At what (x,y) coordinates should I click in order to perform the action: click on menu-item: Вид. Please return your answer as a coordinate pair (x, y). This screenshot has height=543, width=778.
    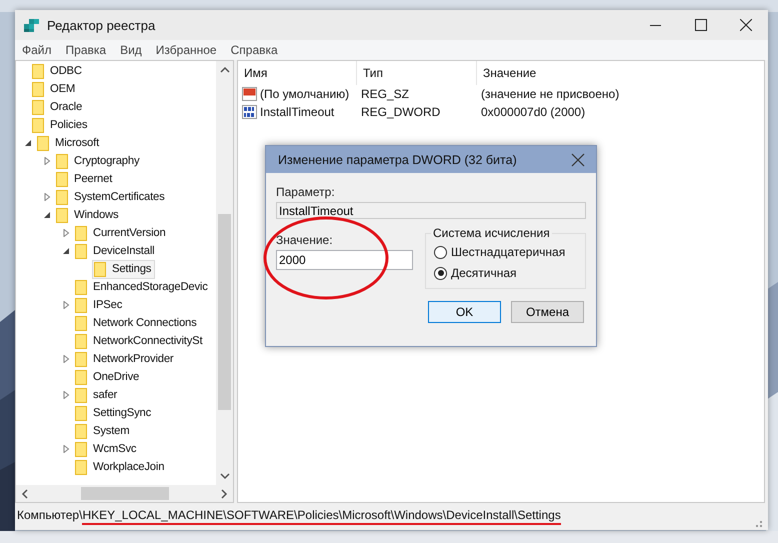
    Looking at the image, I should click on (131, 50).